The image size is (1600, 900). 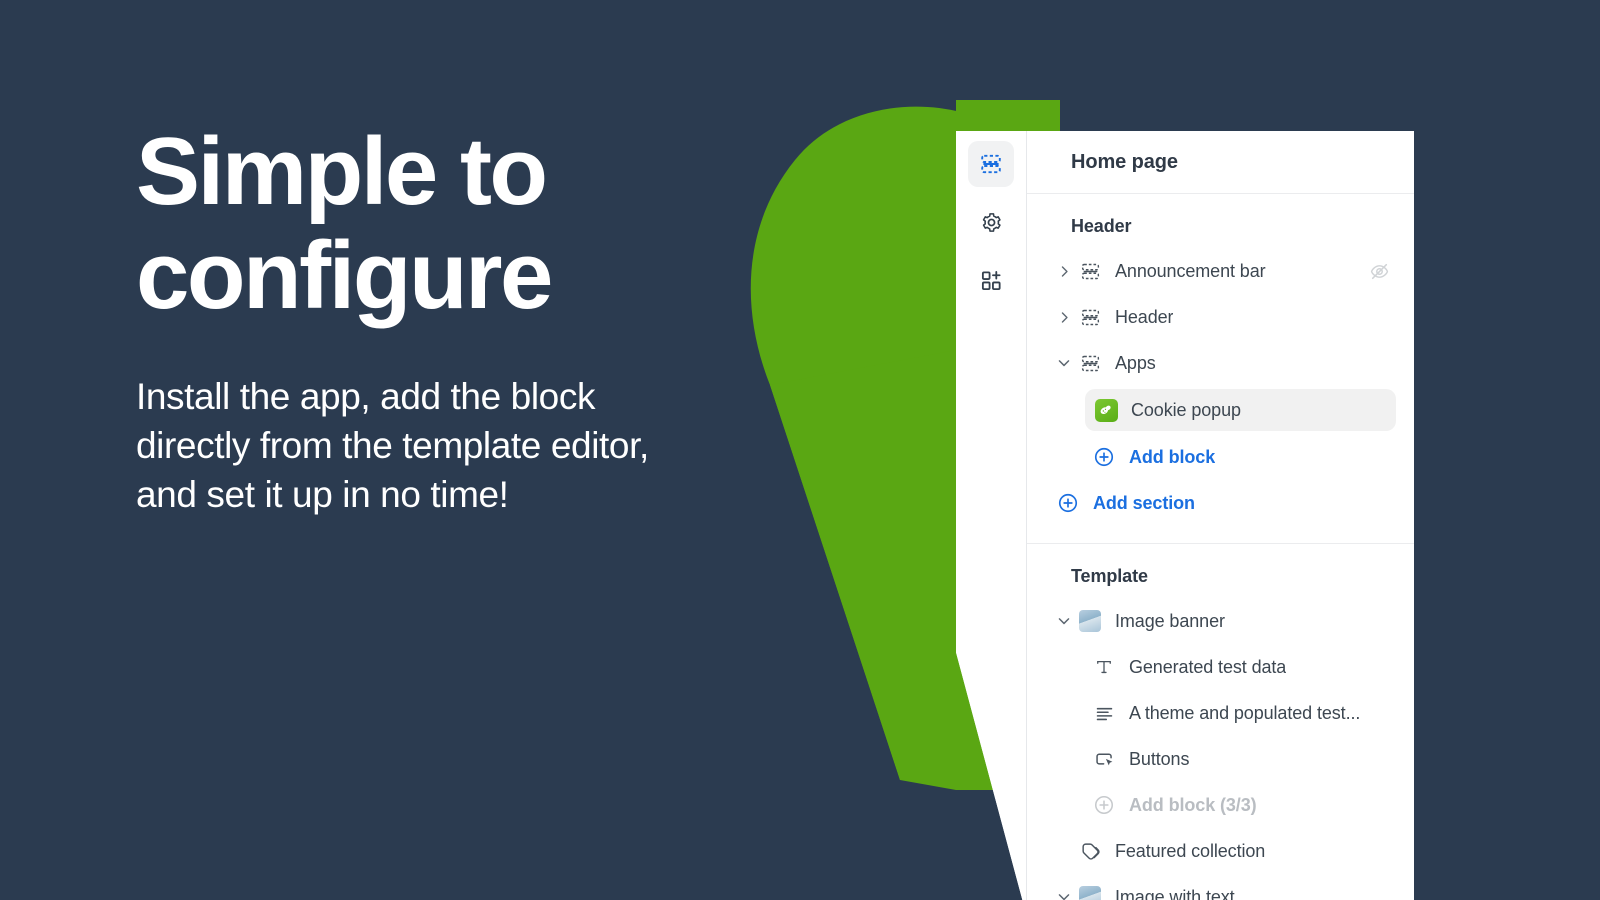 I want to click on sections-icon, so click(x=991, y=164).